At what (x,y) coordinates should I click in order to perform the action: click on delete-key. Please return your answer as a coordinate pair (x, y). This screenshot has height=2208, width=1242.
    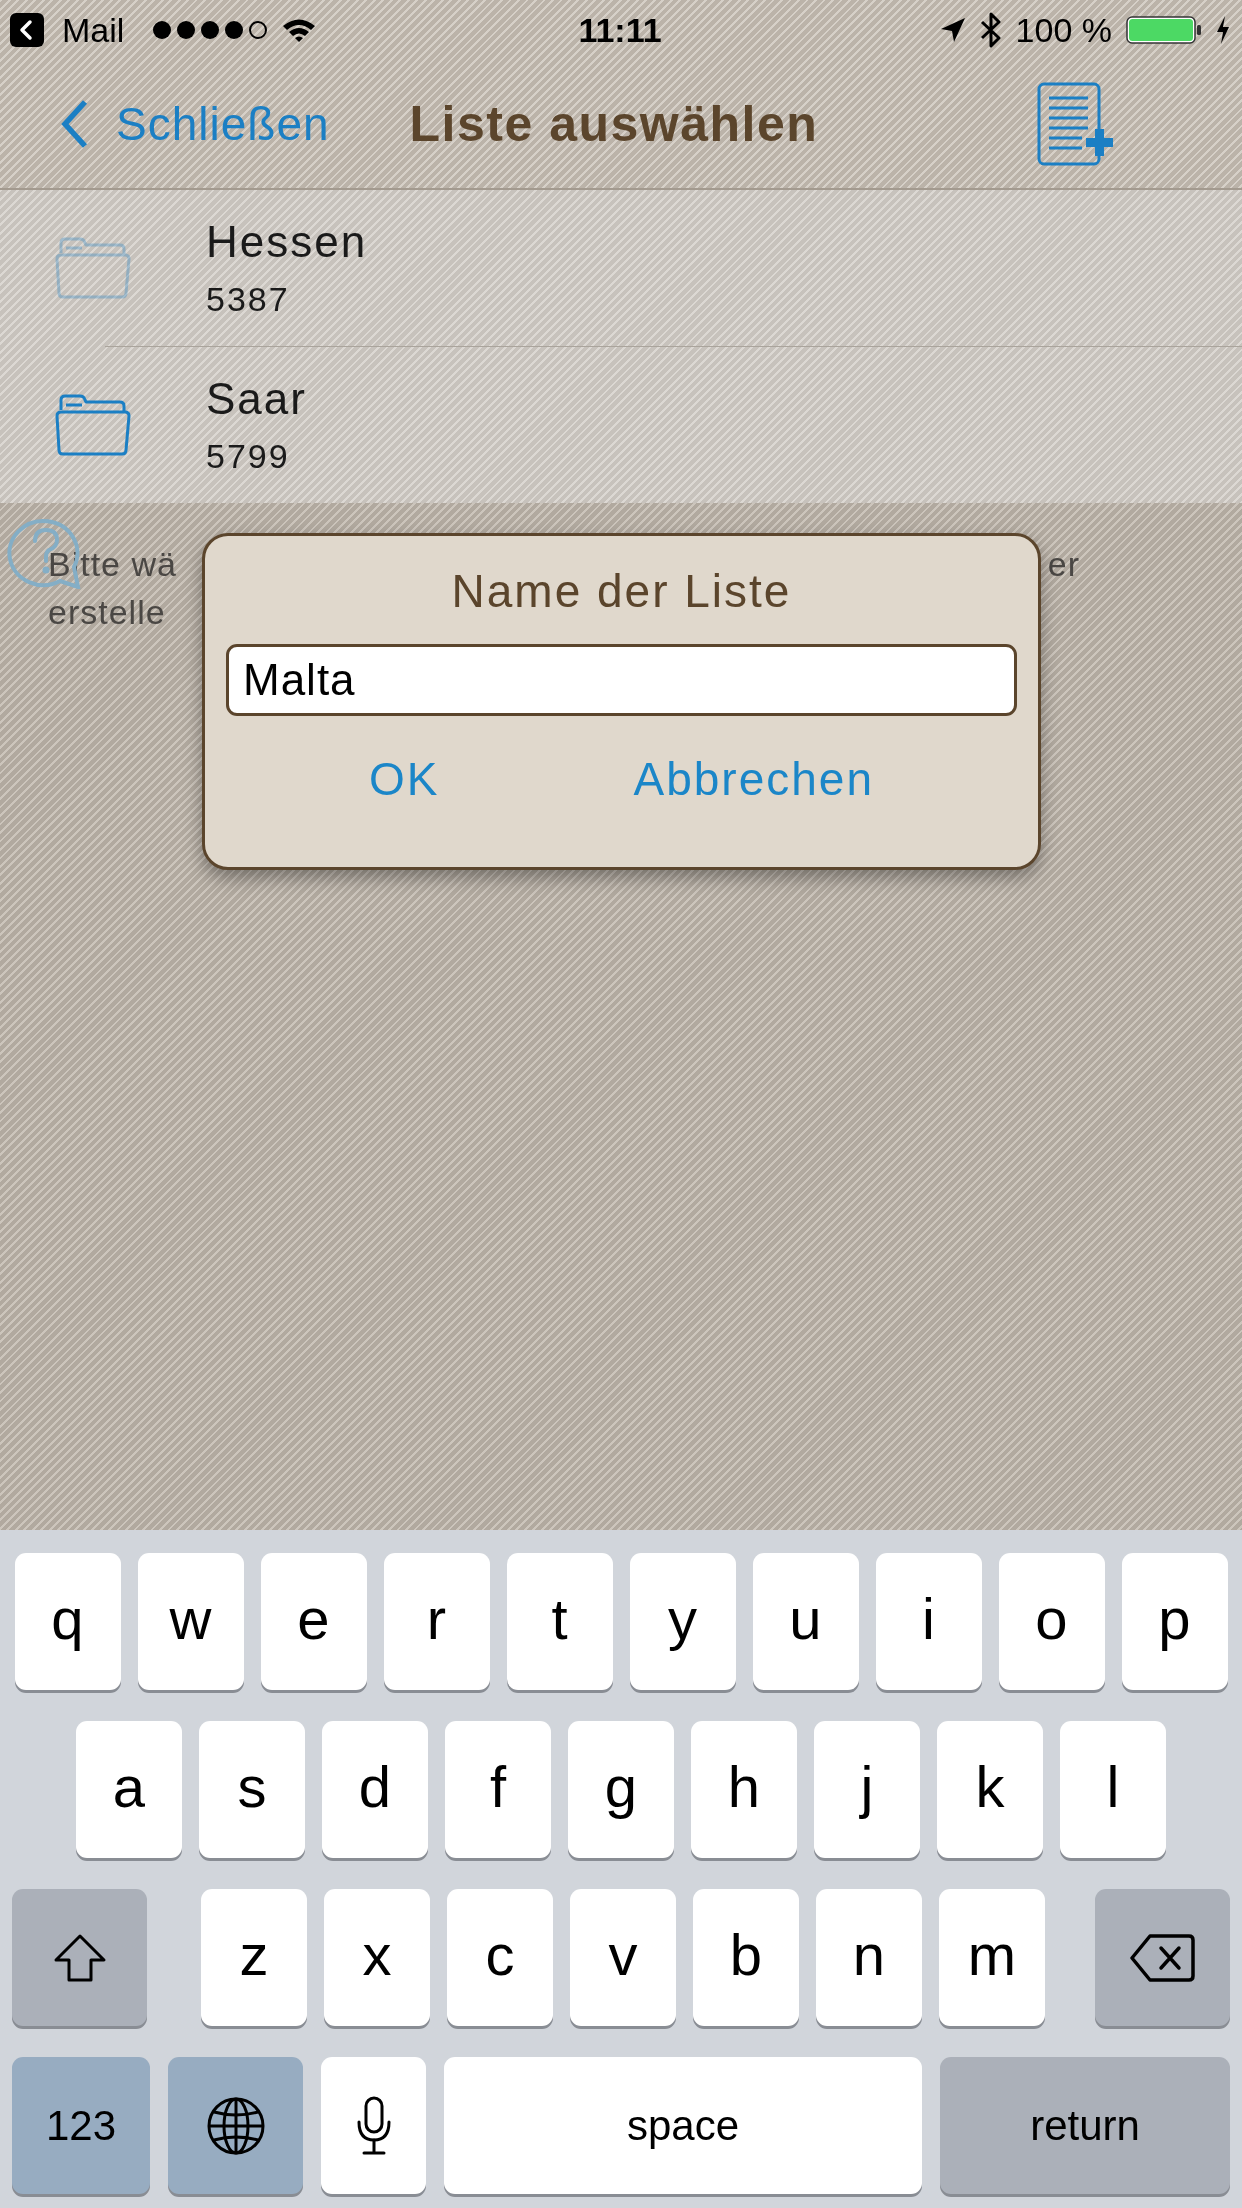
    Looking at the image, I should click on (1162, 1957).